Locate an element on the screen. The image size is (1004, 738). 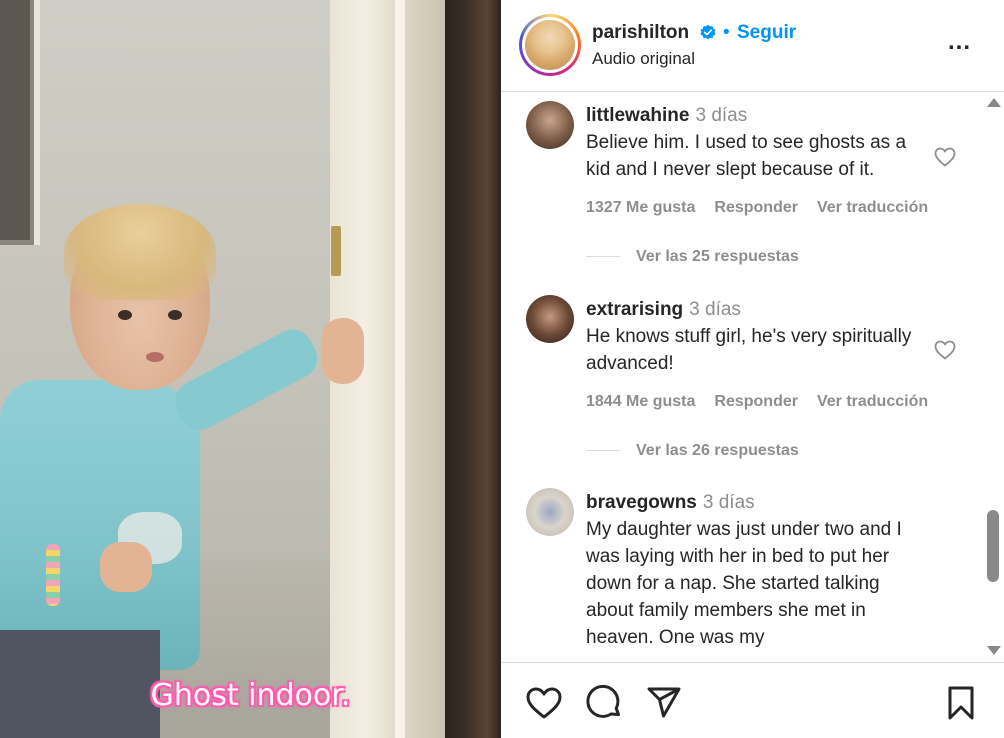
child-mouth is located at coordinates (155, 357).